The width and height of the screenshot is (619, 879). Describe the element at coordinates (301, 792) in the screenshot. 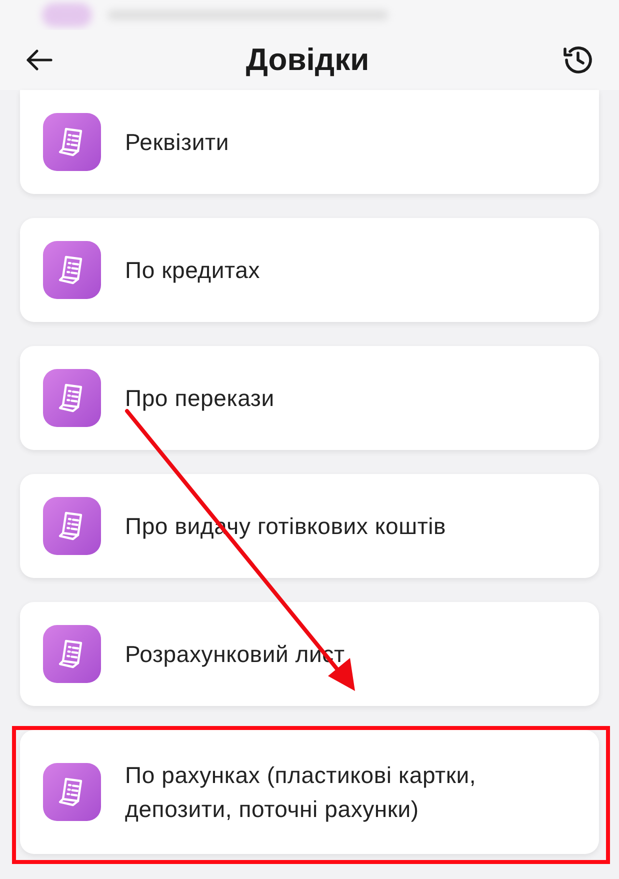

I see `item-label: По рахунках (пластикові картки, депозити, поточні рахунки)` at that location.